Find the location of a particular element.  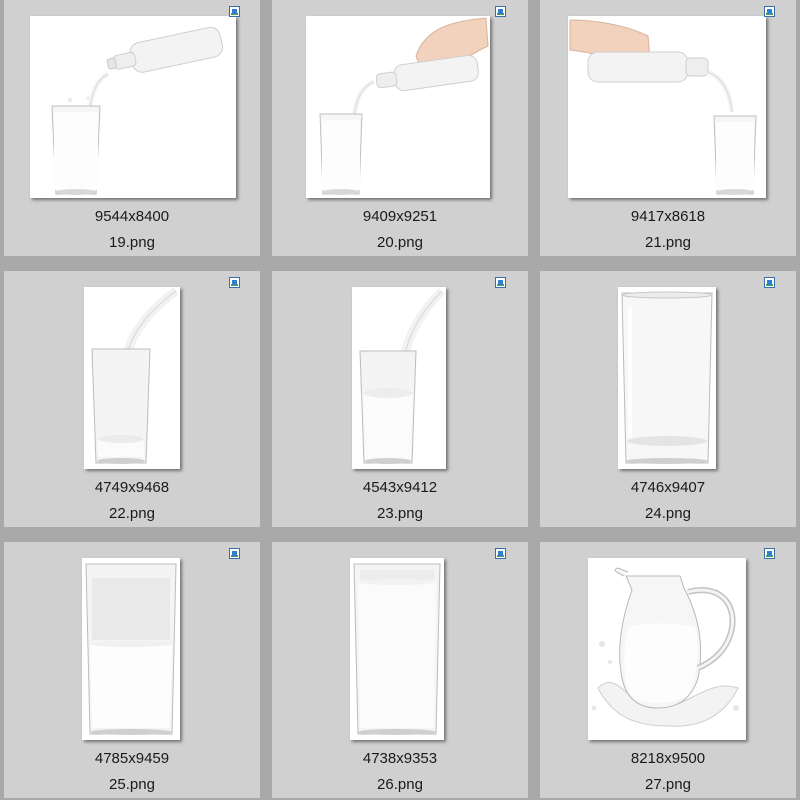

file-tile-20: 9409x9251 20.png is located at coordinates (400, 128).